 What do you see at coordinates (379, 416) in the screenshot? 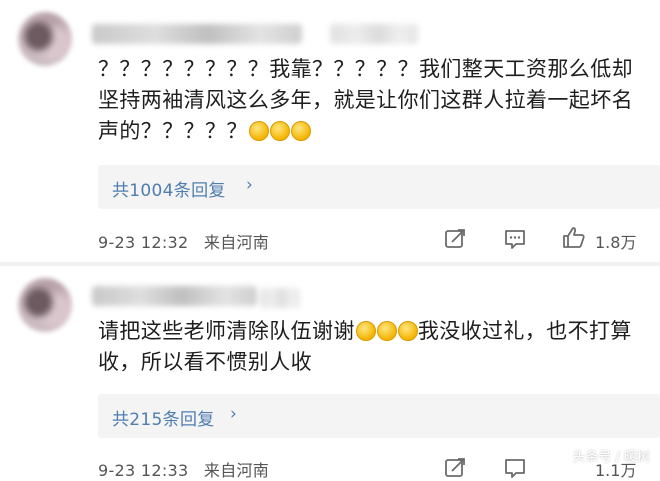
I see `replies-expander: 共215条回复 ›` at bounding box center [379, 416].